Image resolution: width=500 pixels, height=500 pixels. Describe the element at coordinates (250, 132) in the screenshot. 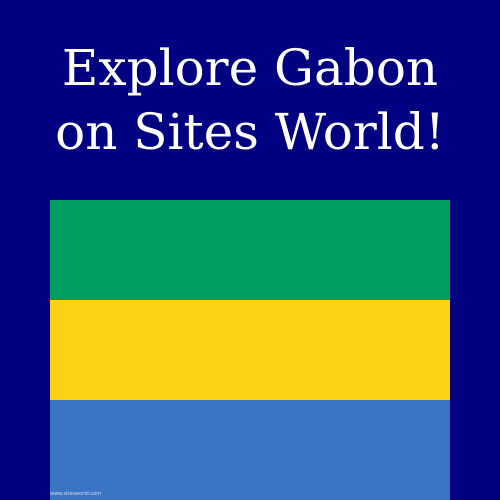

I see `headline-line-2: on Sites World!` at that location.